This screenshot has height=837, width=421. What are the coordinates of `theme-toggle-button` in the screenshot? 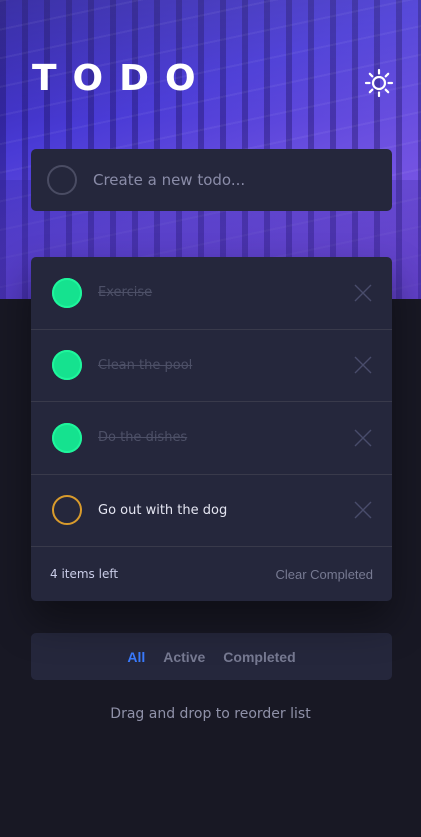 It's located at (379, 83).